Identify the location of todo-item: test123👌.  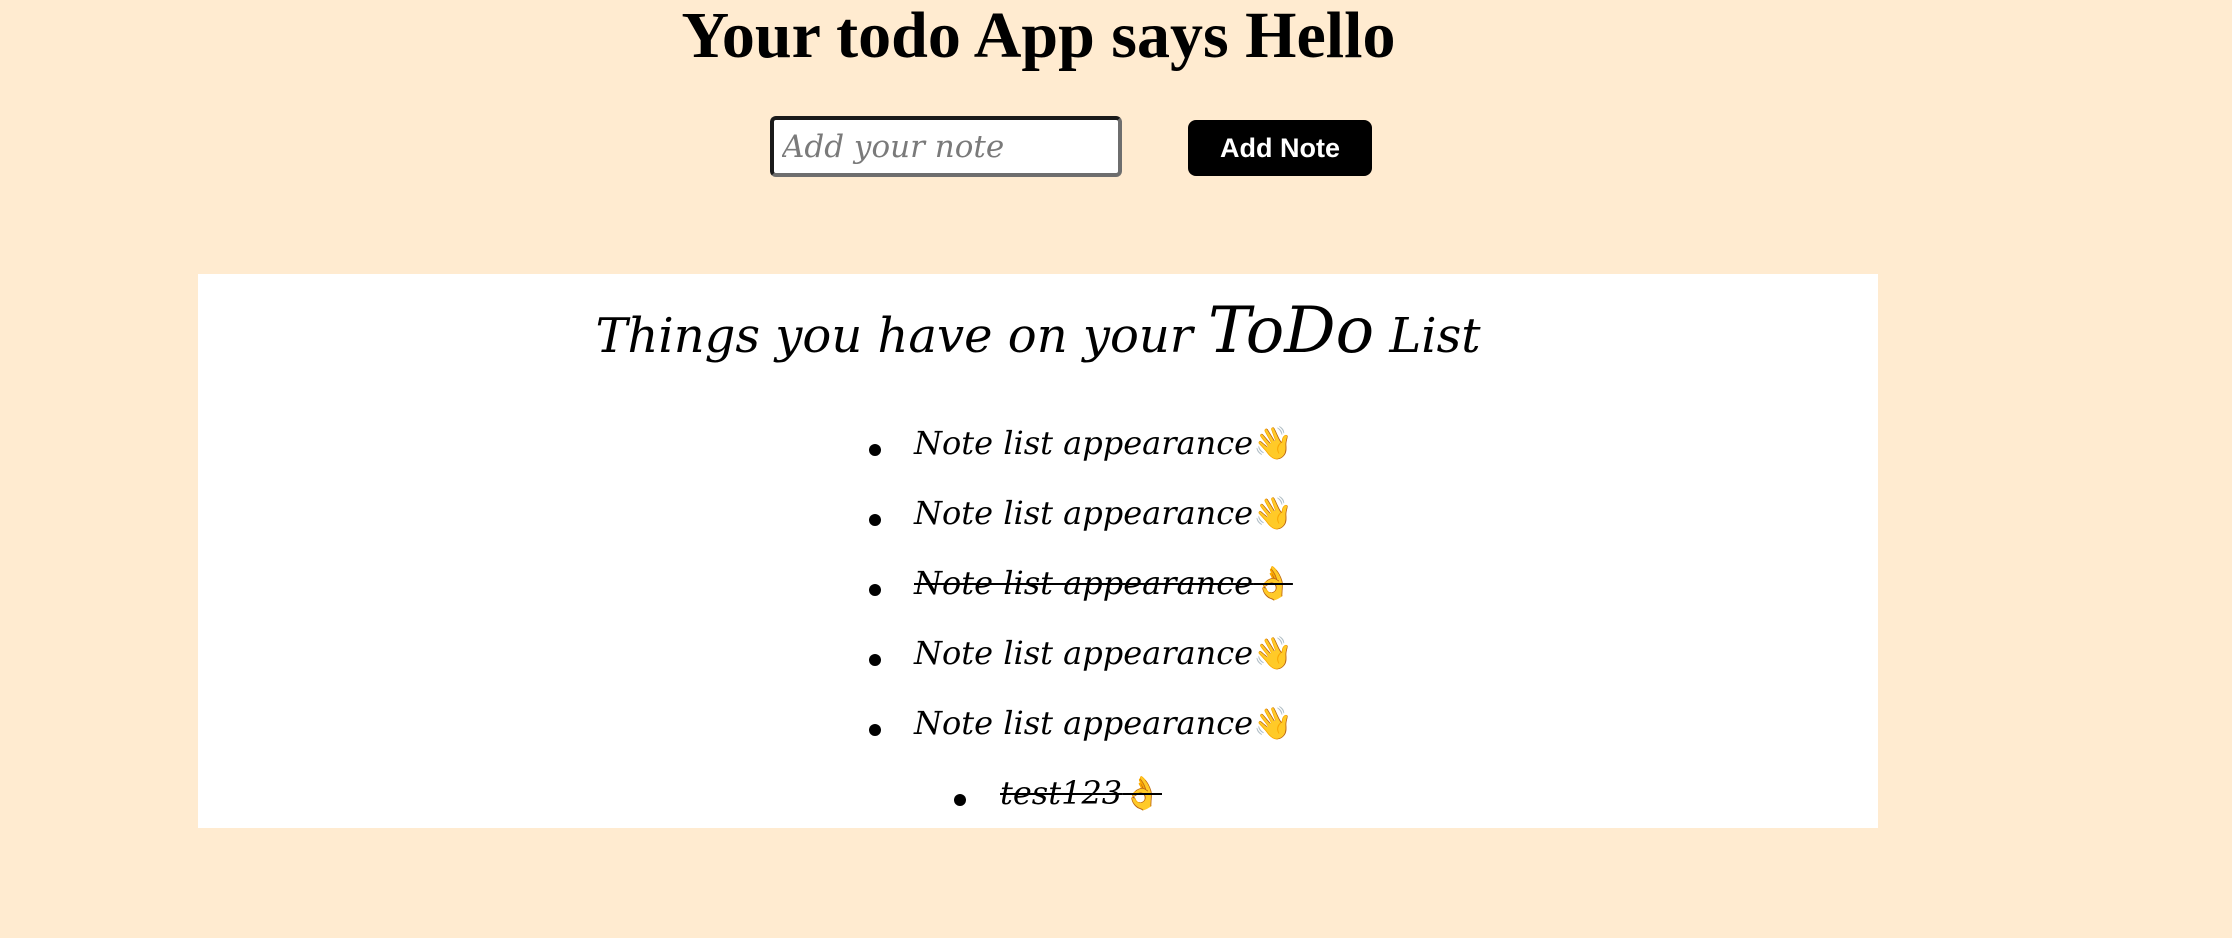
(1038, 801).